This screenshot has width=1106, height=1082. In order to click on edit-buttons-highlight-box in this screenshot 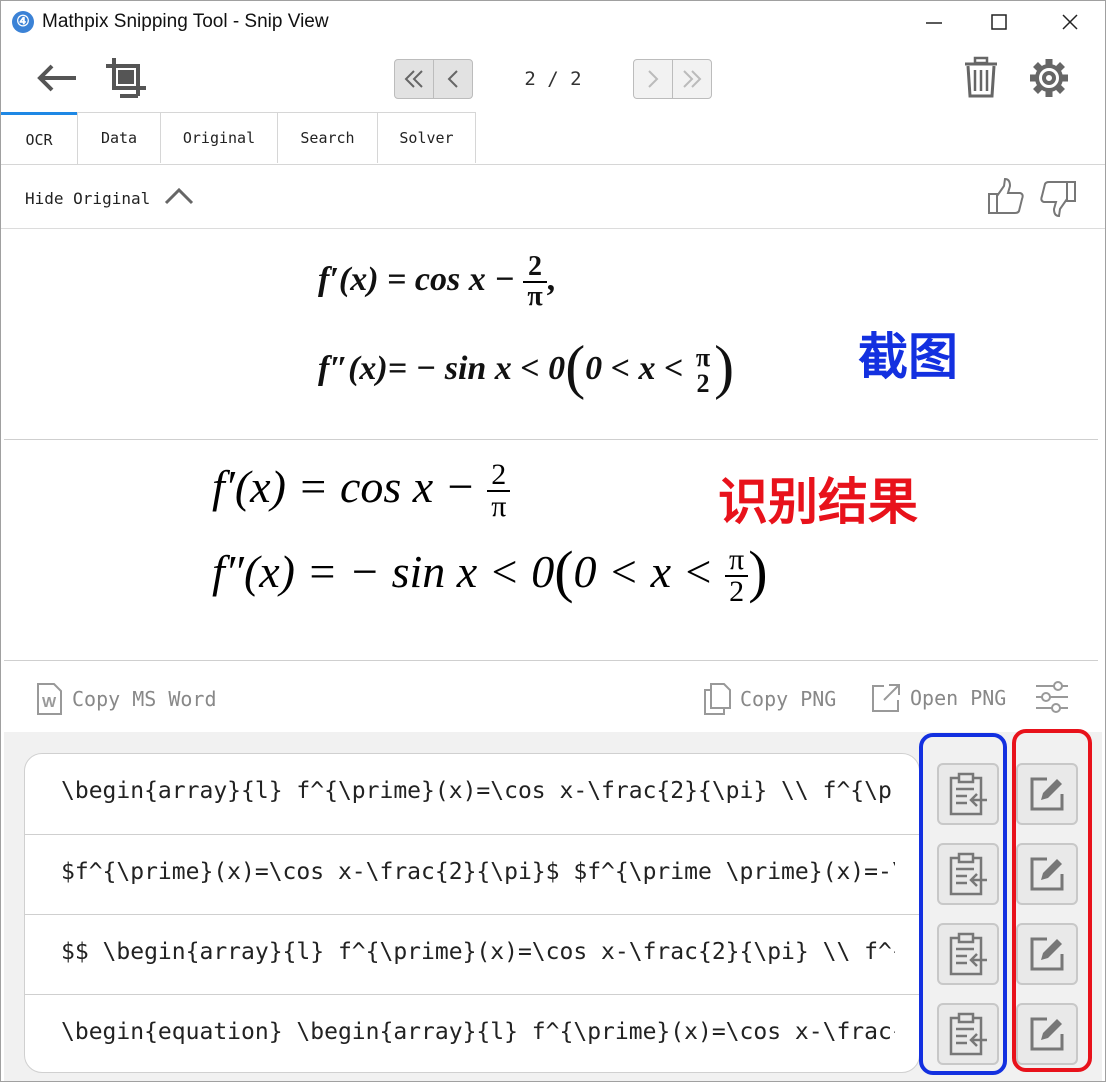, I will do `click(1052, 900)`.